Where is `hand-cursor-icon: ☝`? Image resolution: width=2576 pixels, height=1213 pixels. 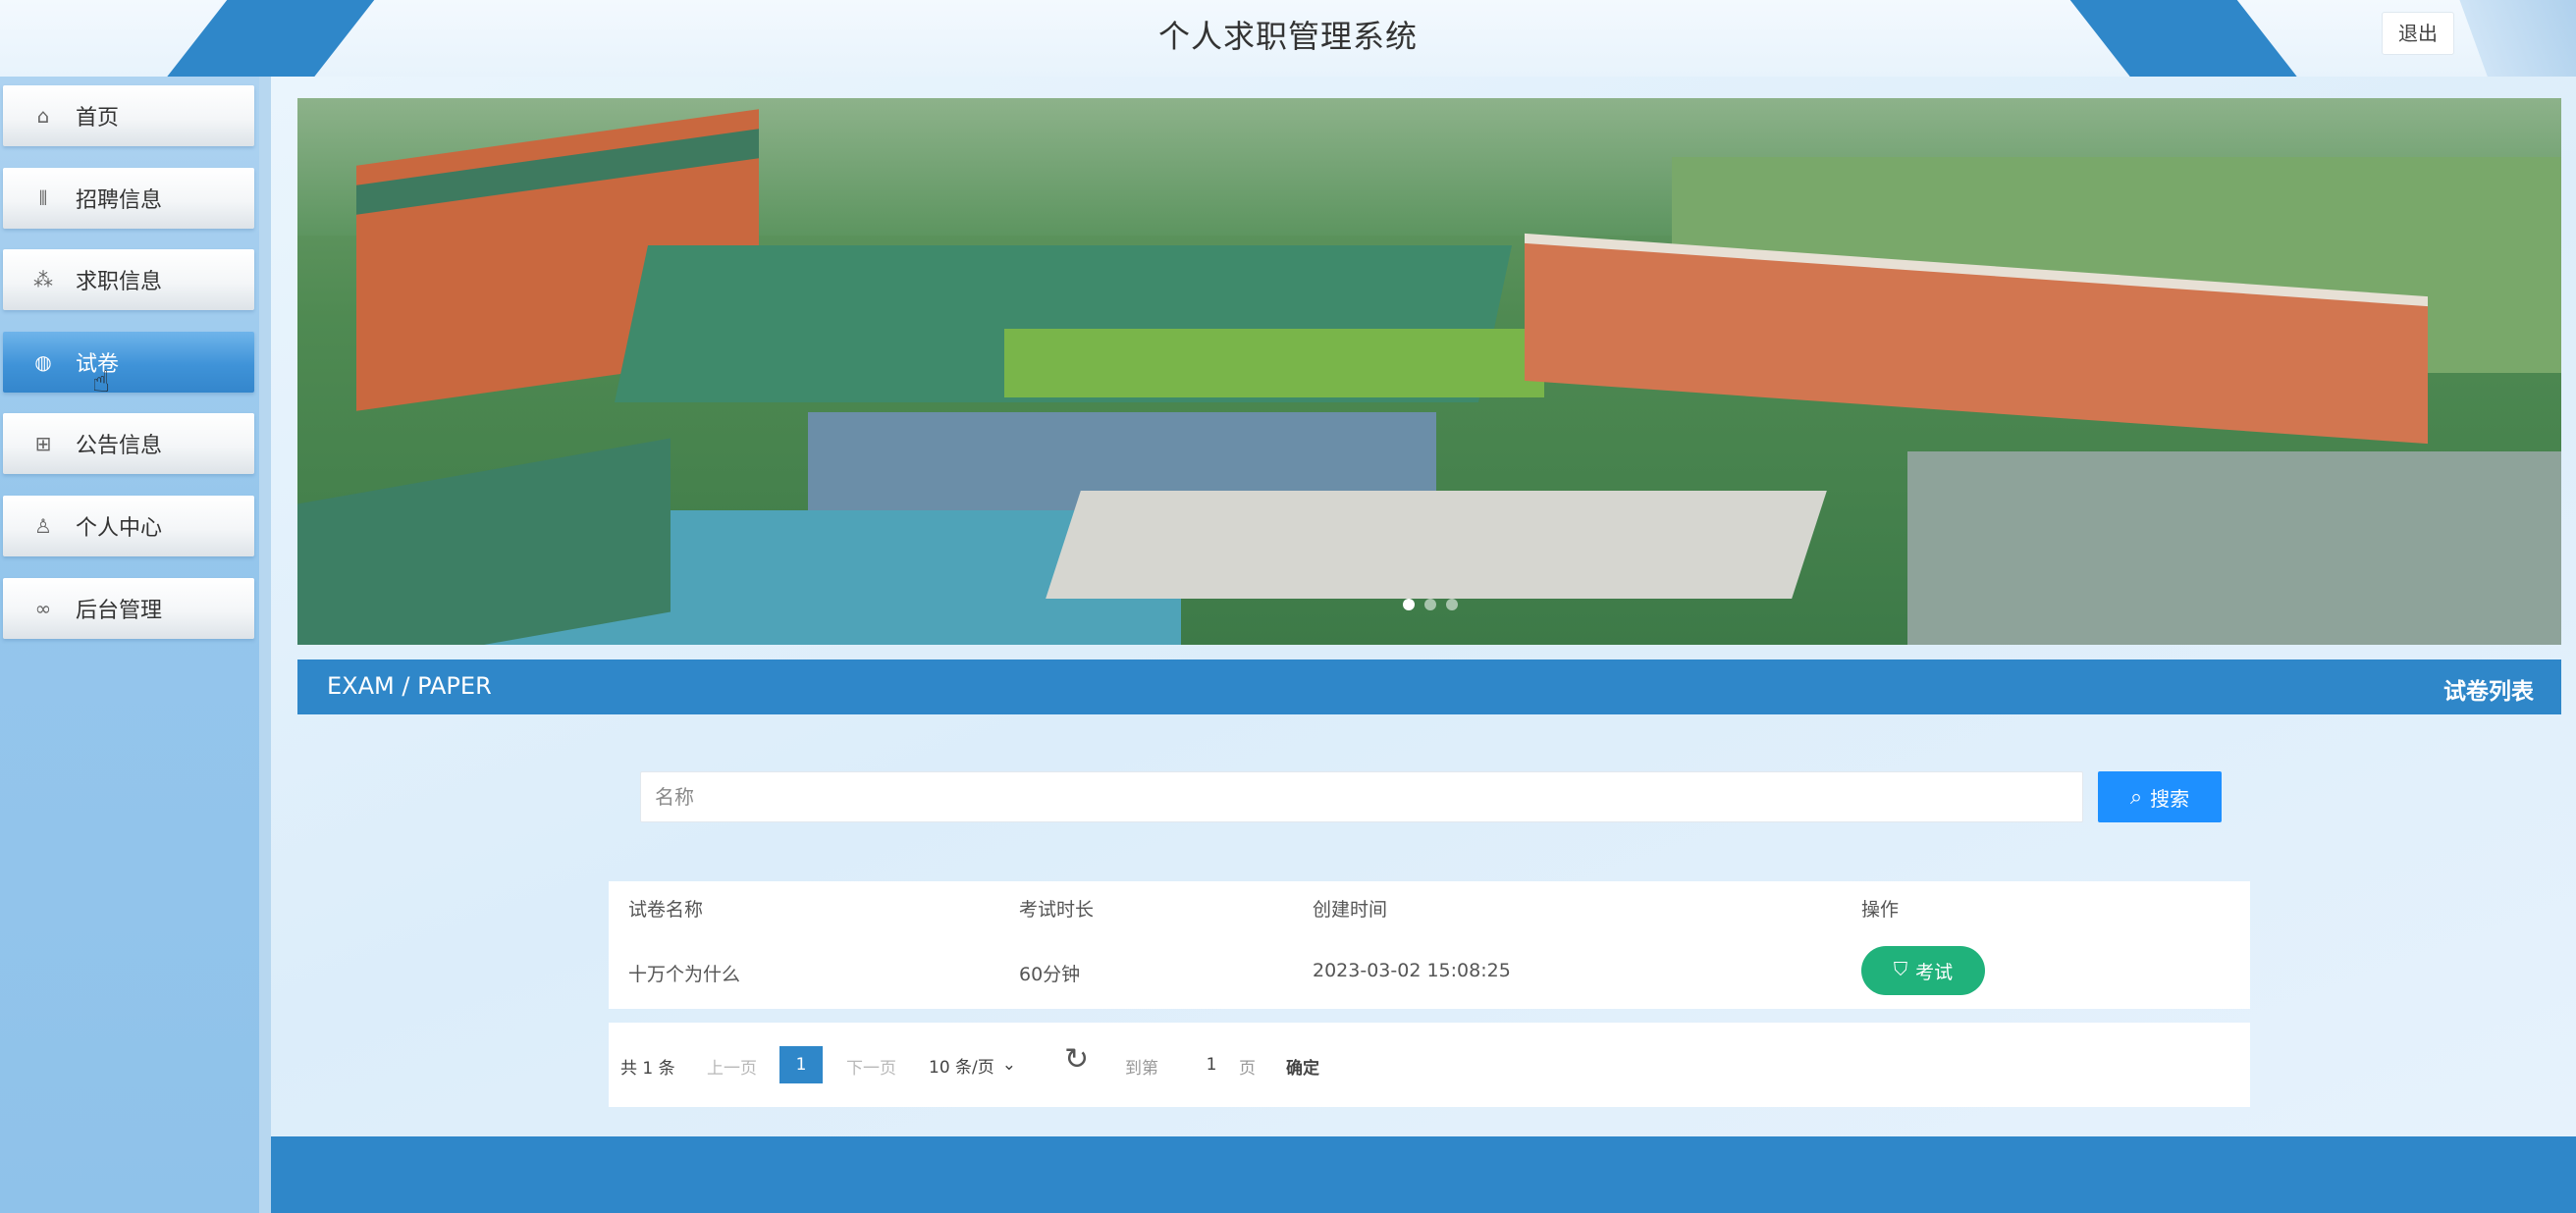
hand-cursor-icon: ☝ is located at coordinates (101, 382).